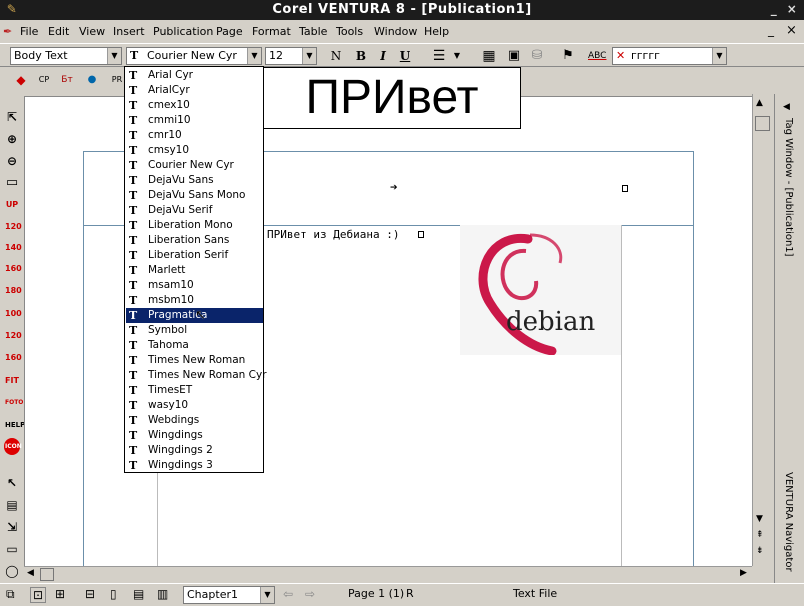 The height and width of the screenshot is (606, 804). What do you see at coordinates (13, 268) in the screenshot?
I see `zoom-160-icon: 160` at bounding box center [13, 268].